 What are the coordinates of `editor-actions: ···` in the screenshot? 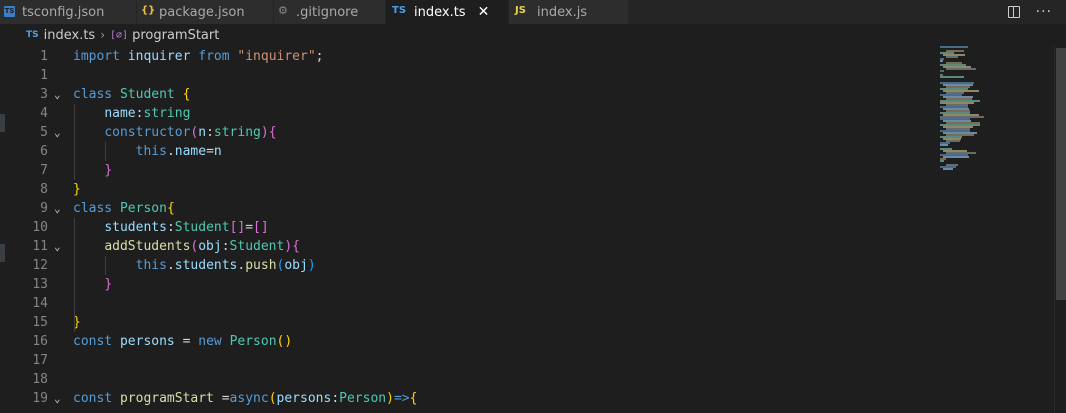 It's located at (1036, 12).